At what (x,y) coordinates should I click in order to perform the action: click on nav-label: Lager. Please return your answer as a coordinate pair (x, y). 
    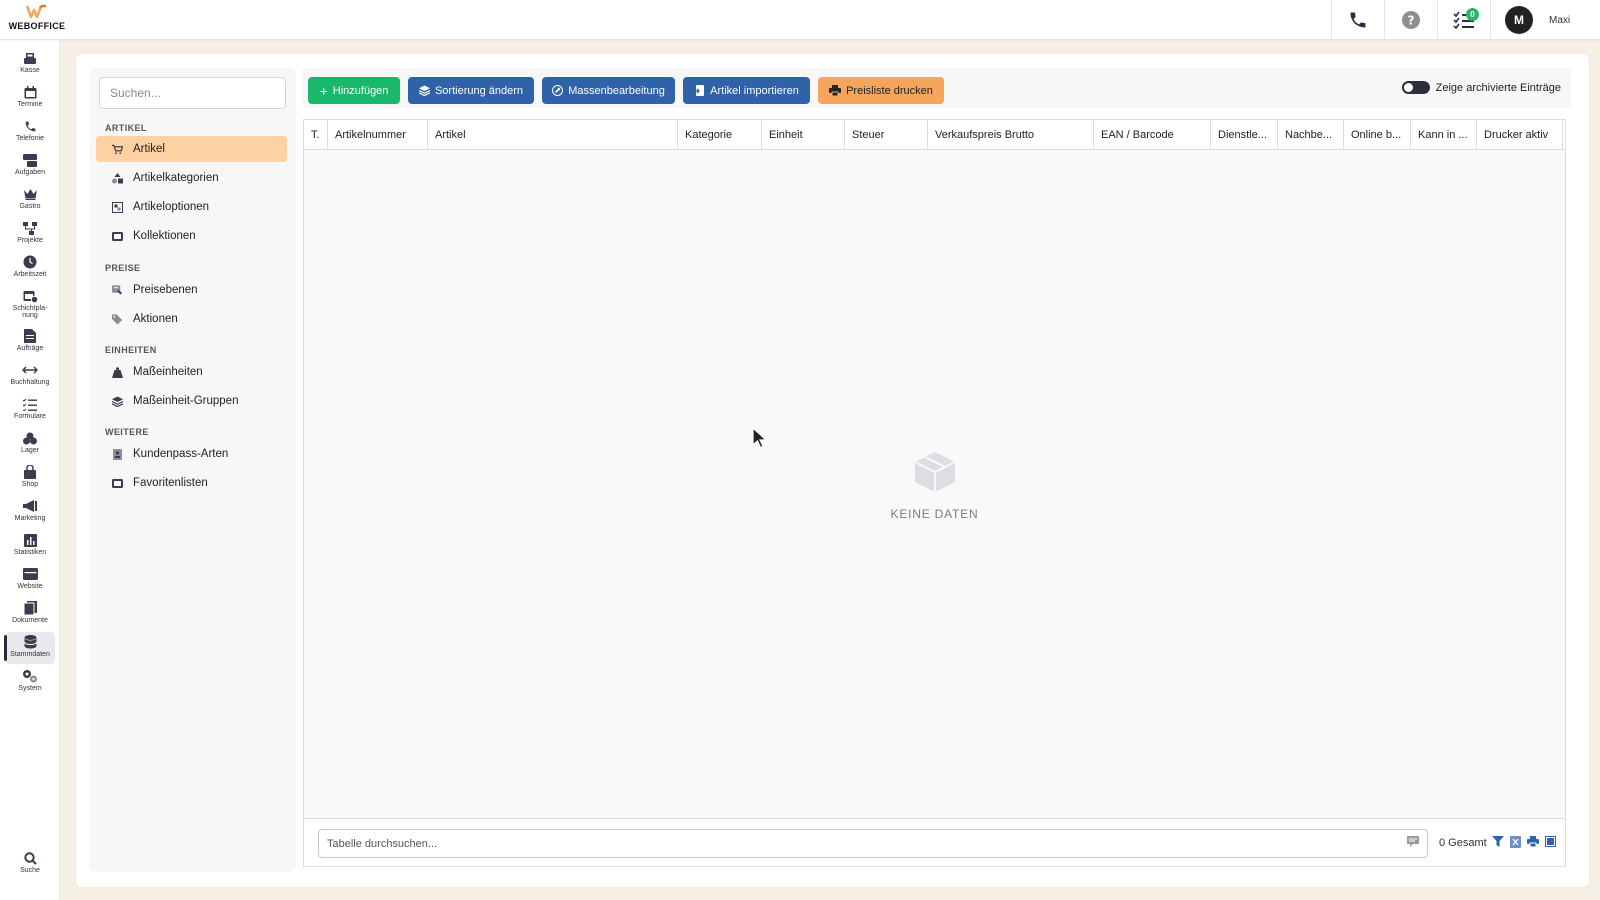
    Looking at the image, I should click on (30, 450).